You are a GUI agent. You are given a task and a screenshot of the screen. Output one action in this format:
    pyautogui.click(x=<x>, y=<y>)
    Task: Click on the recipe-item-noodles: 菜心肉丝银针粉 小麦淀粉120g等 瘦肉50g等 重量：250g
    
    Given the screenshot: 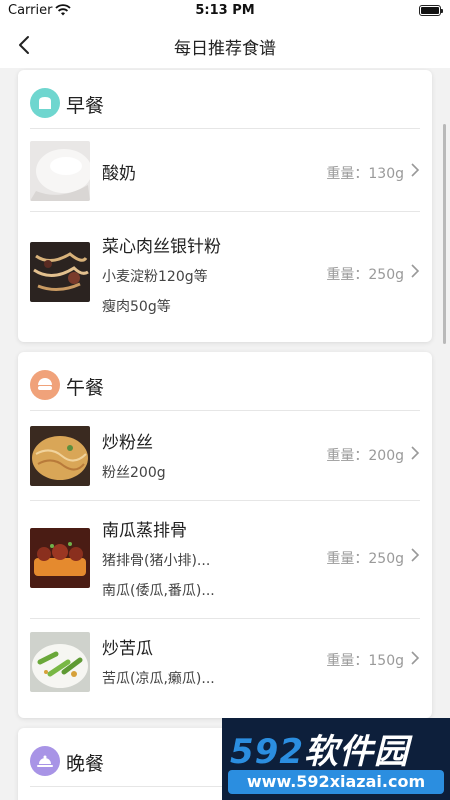 What is the action you would take?
    pyautogui.click(x=225, y=276)
    